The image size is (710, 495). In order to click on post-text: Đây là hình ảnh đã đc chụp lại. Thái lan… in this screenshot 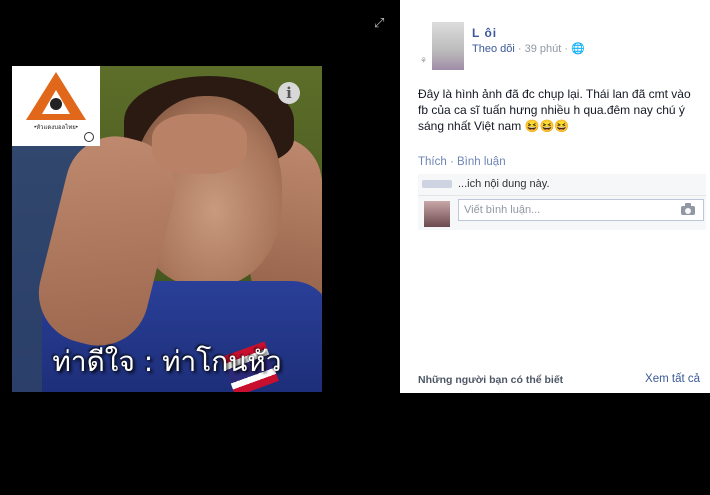, I will do `click(554, 110)`.